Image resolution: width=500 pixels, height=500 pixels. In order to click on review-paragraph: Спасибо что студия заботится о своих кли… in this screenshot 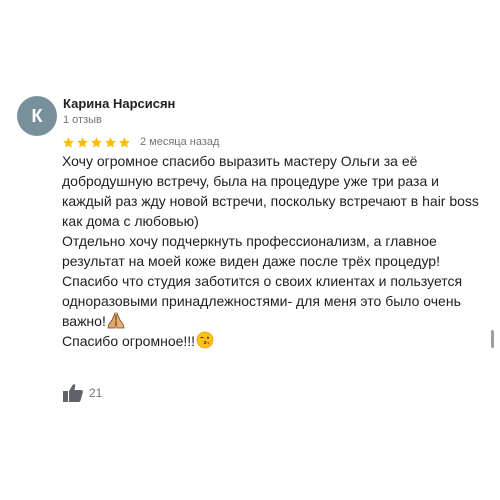, I will do `click(274, 301)`.